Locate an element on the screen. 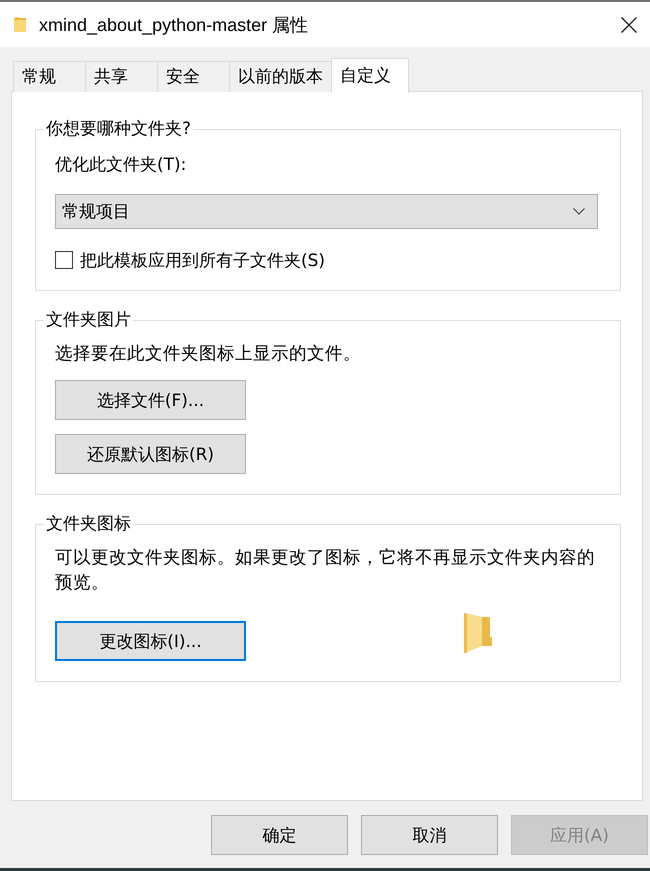  description-text: 可以更改文件夹图标。如果更改了图标，它将不再显示文件夹内容的预览。 is located at coordinates (325, 571).